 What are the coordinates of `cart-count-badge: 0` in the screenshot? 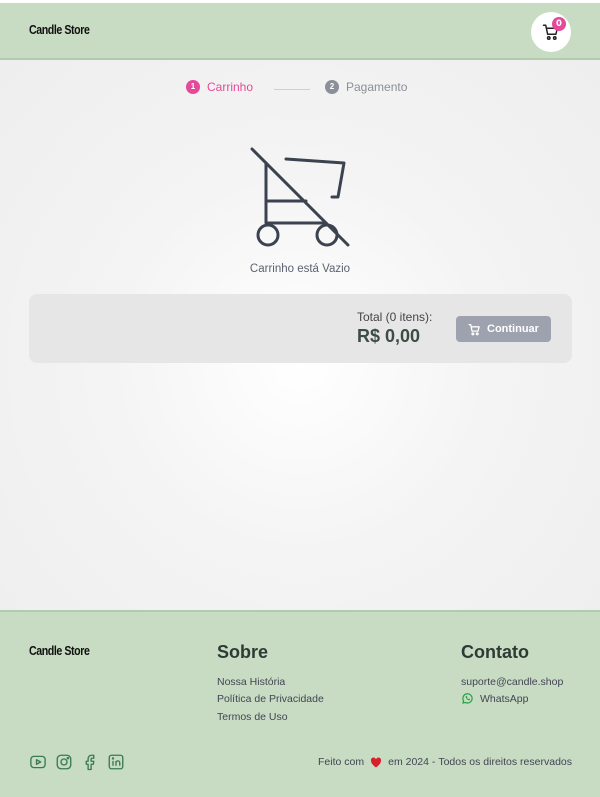 It's located at (559, 24).